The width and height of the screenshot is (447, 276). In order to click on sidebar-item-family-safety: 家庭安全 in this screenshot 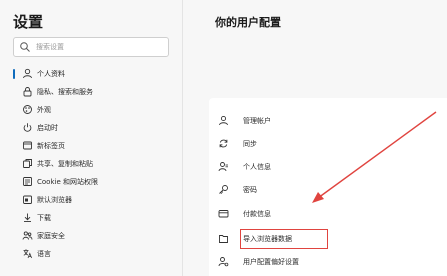, I will do `click(95, 236)`.